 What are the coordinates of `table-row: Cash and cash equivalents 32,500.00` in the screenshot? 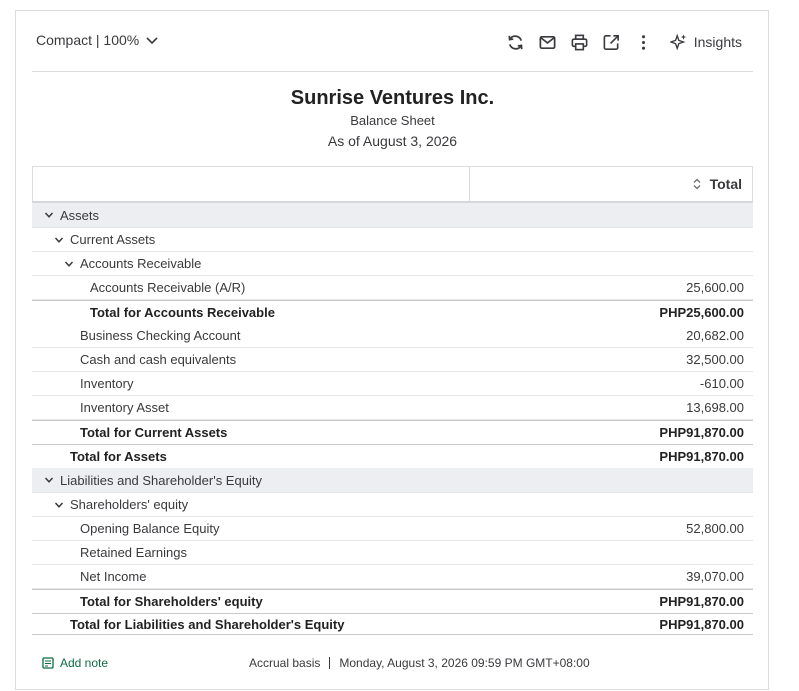 It's located at (392, 360).